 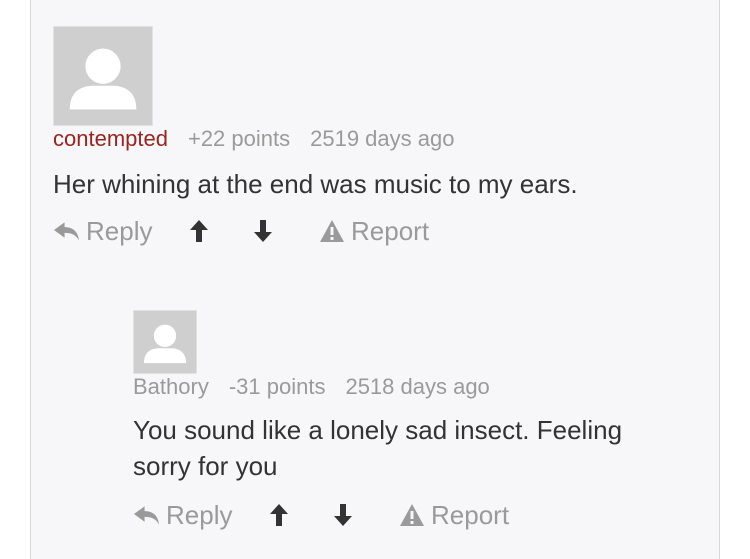 I want to click on comment-meta: contempted +22 points 2519 days ago, so click(x=263, y=139).